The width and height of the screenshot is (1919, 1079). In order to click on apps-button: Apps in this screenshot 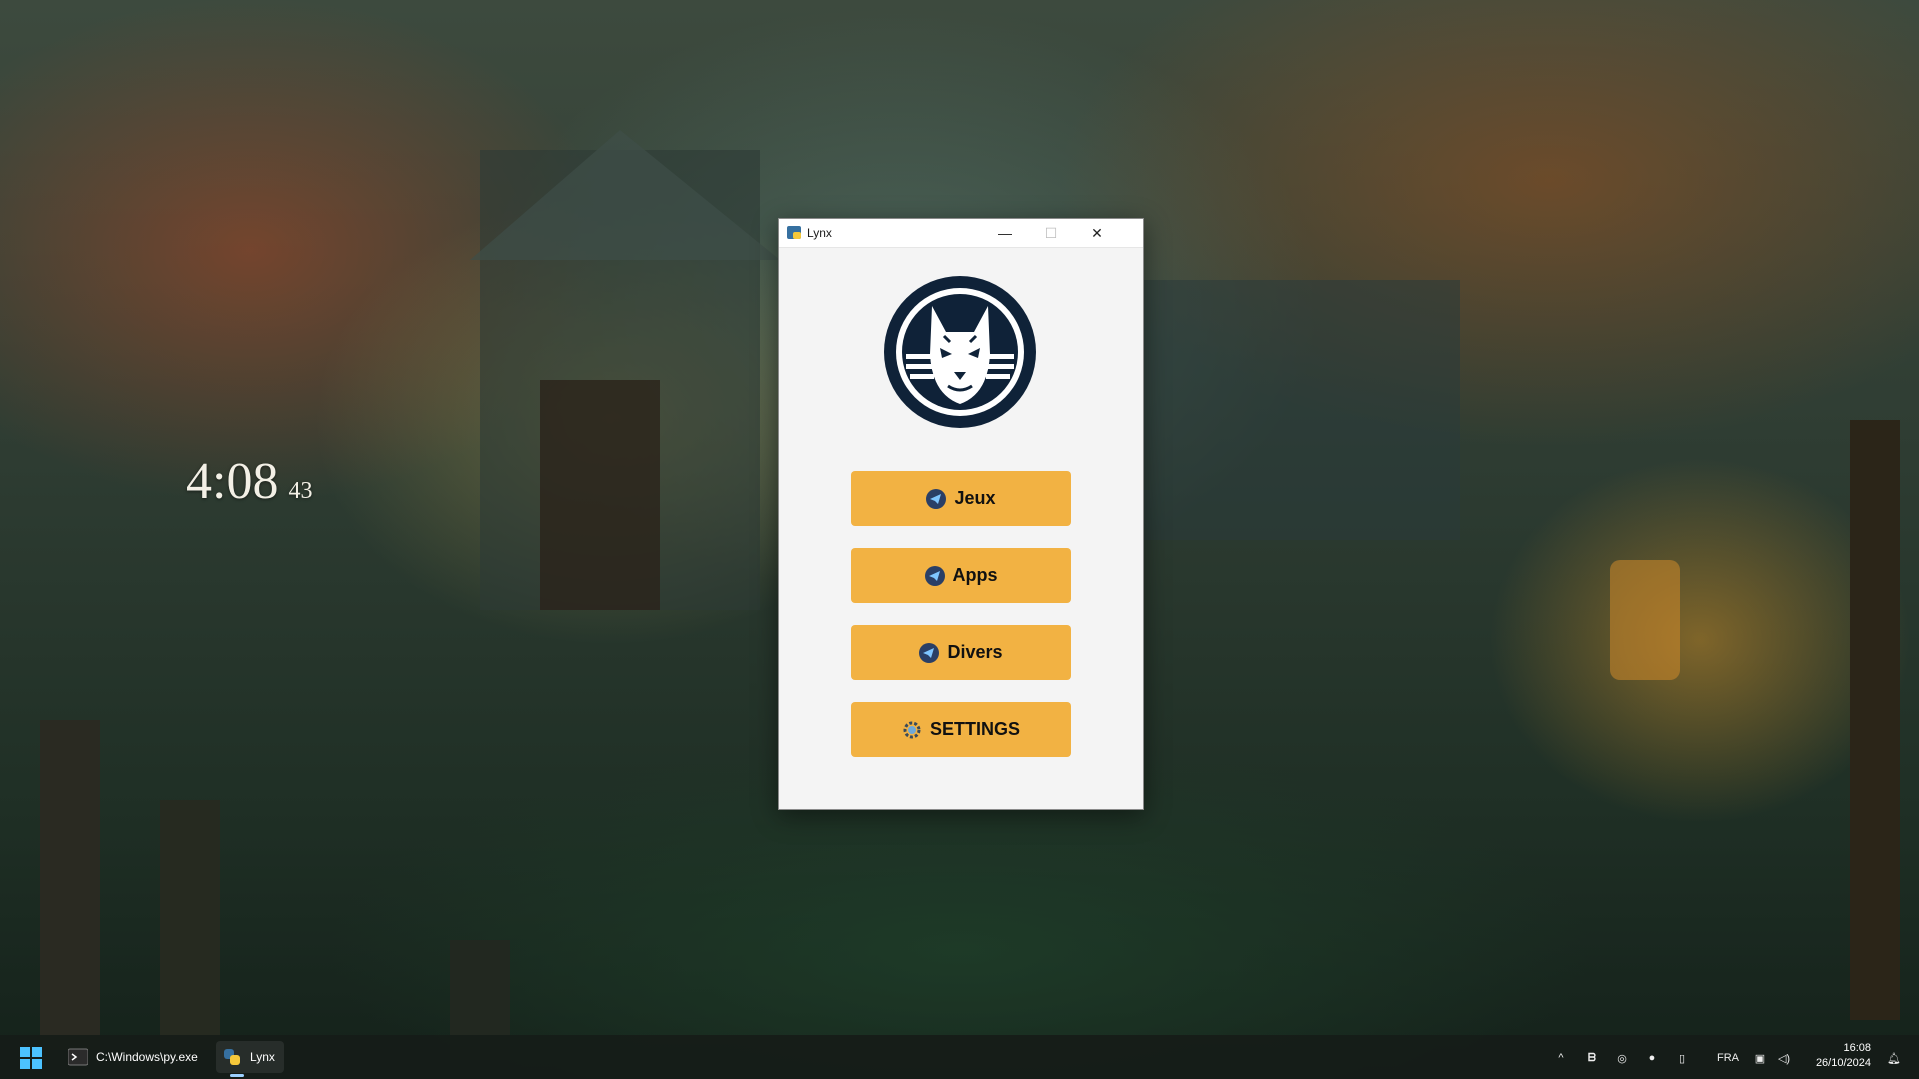, I will do `click(961, 575)`.